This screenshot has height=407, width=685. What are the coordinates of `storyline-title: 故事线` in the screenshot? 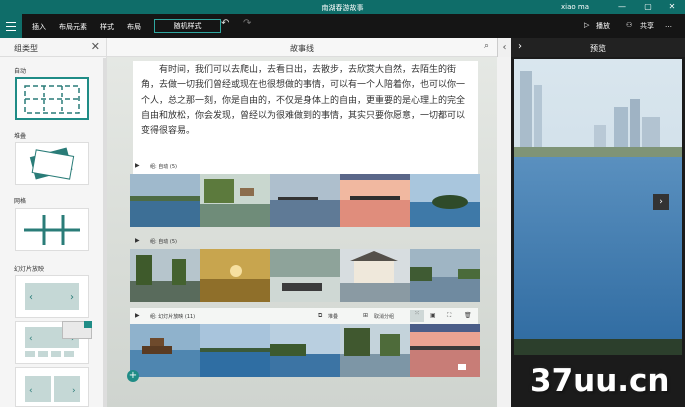 It's located at (302, 48).